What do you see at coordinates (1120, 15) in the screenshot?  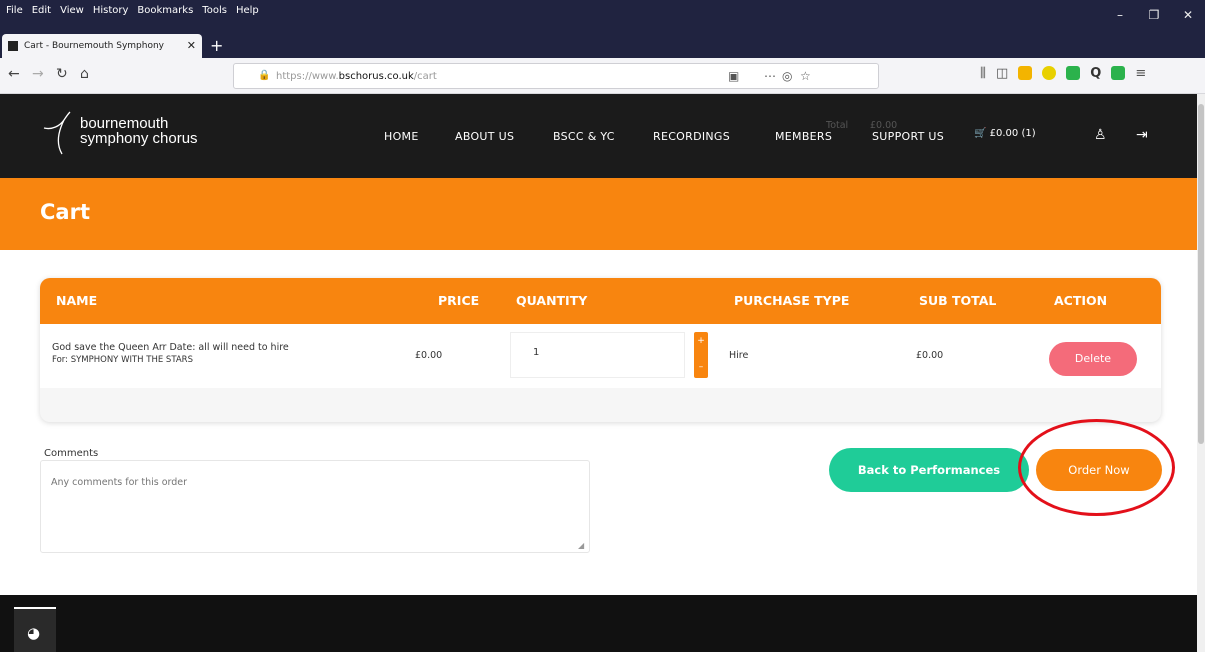 I see `minimize-icon: –` at bounding box center [1120, 15].